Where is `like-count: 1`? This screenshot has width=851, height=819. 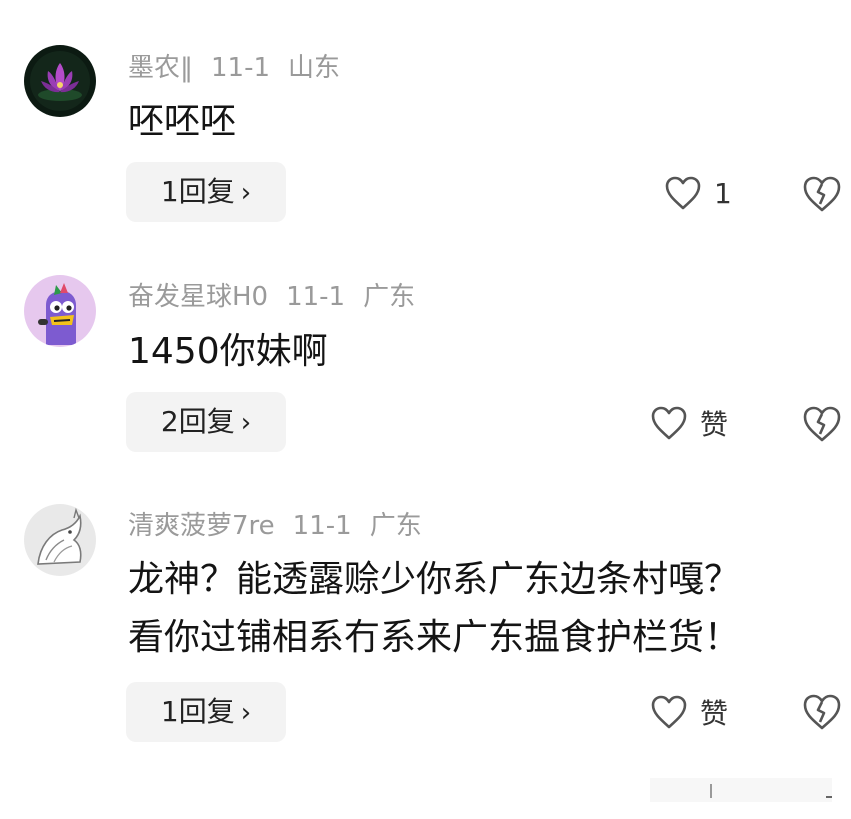 like-count: 1 is located at coordinates (723, 193).